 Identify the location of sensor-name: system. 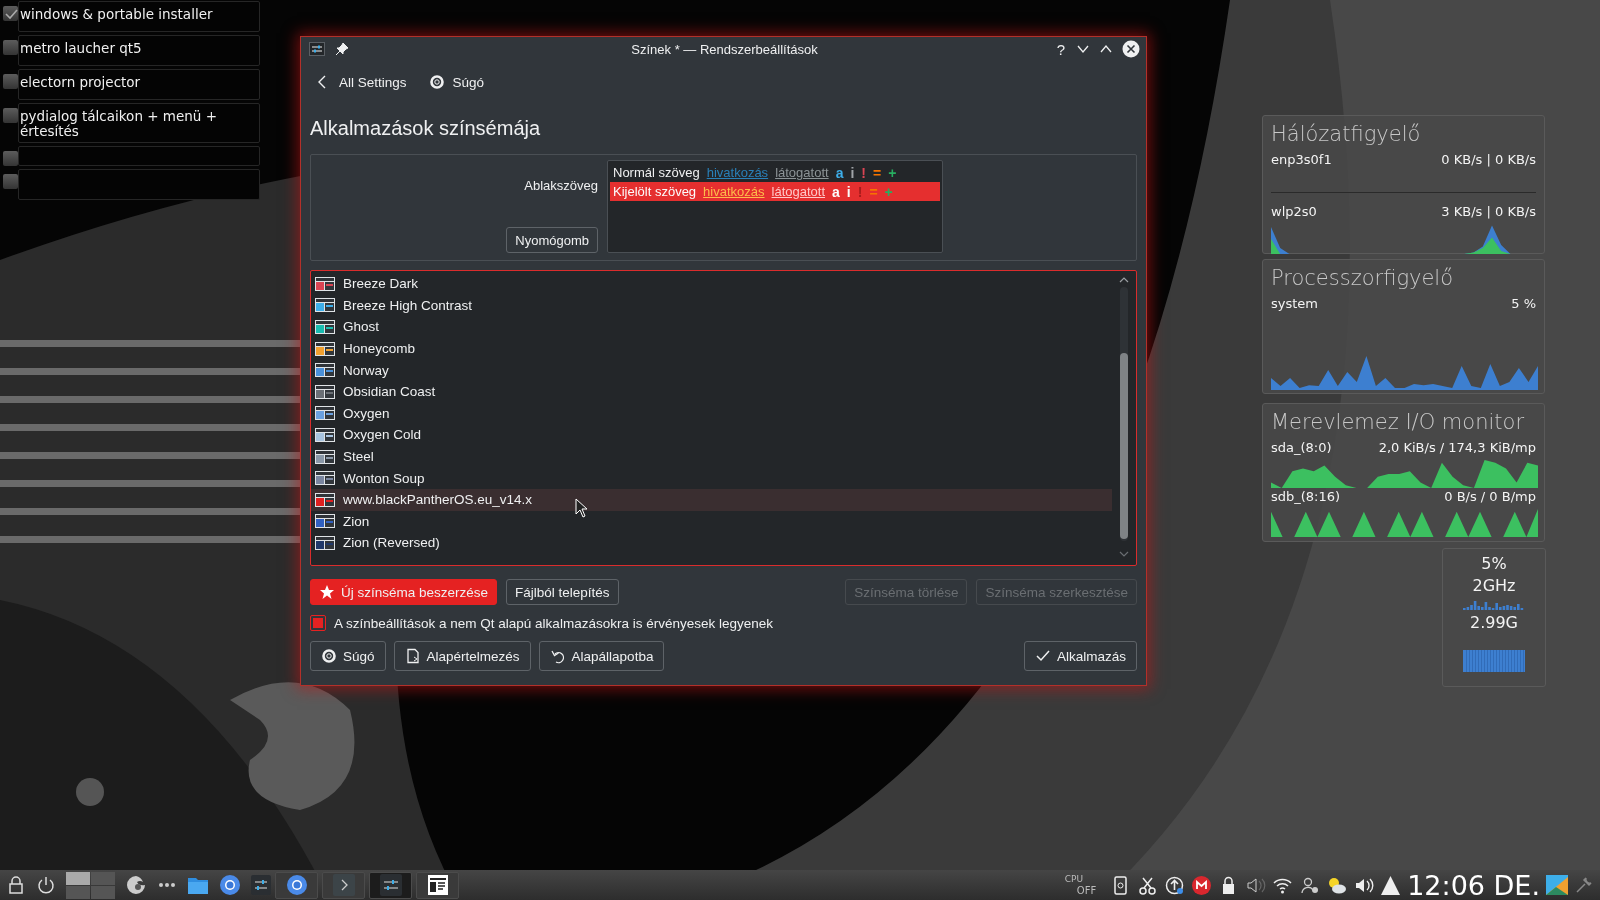
(1294, 303).